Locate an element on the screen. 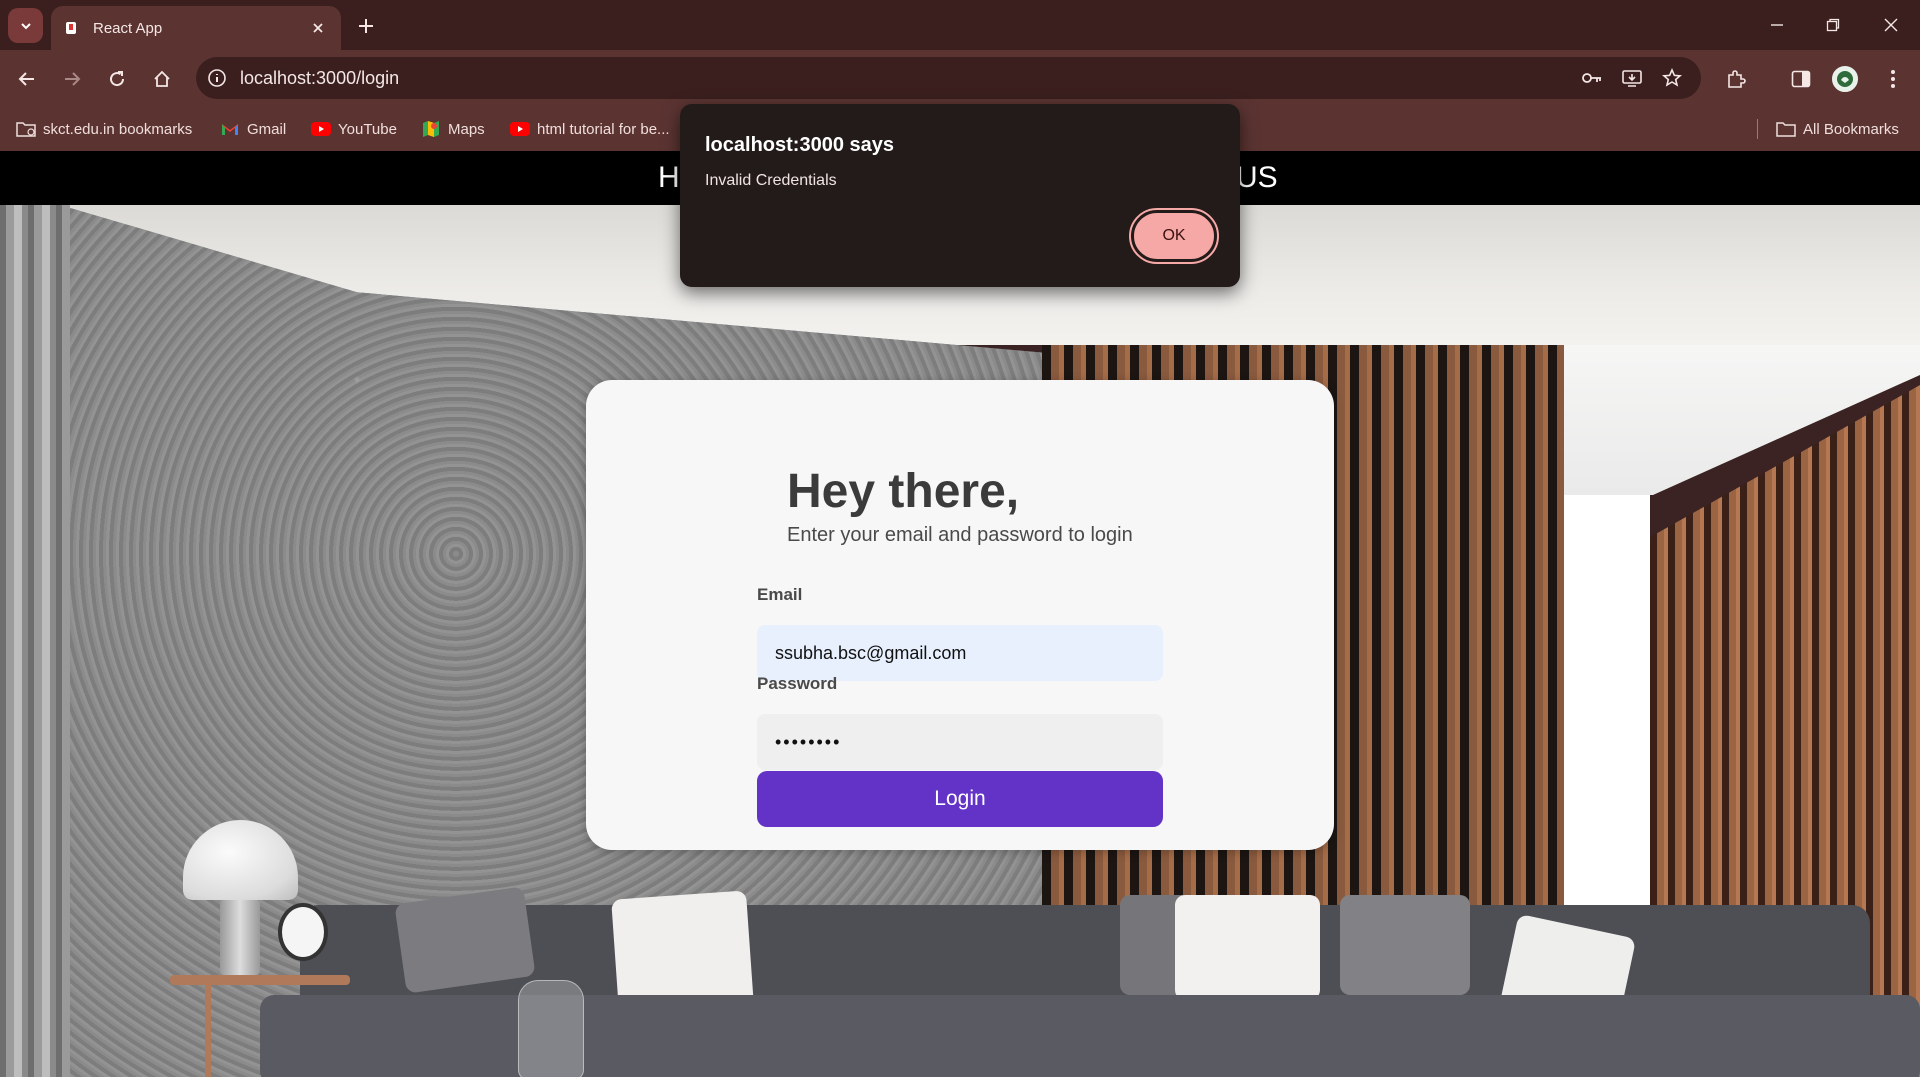  ok-button: OK is located at coordinates (1174, 236).